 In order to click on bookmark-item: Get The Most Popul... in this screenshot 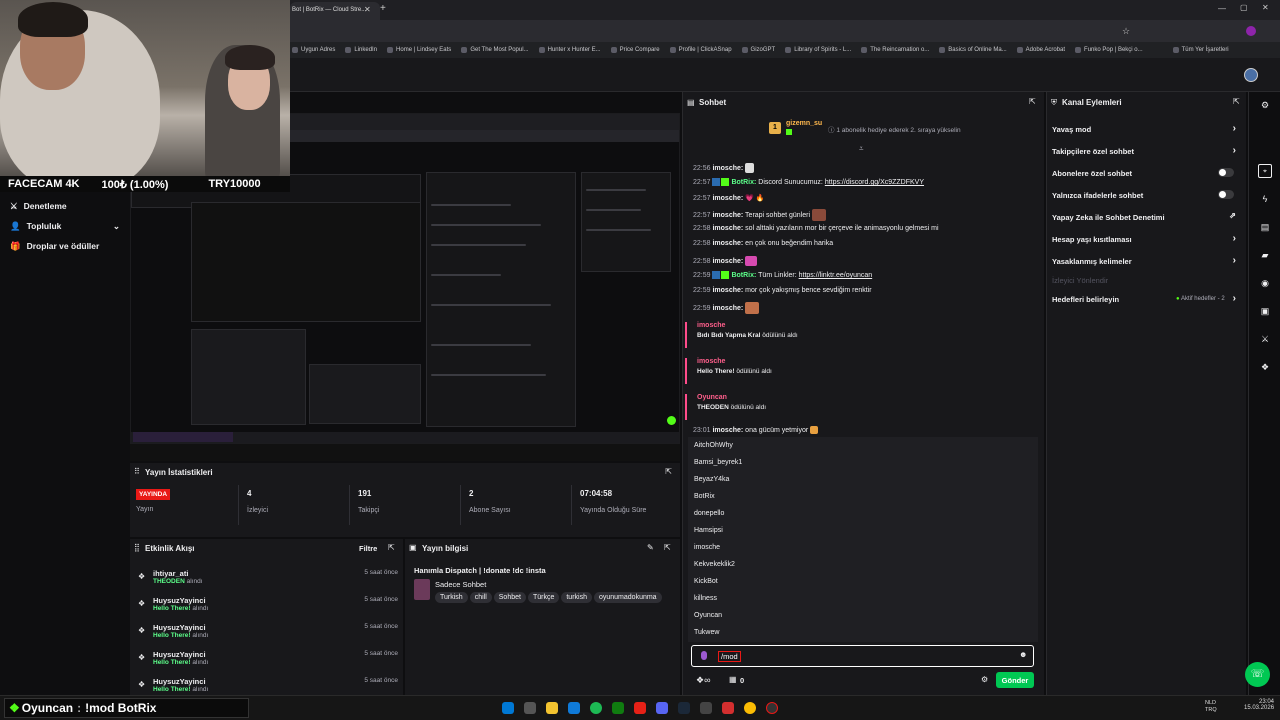, I will do `click(495, 50)`.